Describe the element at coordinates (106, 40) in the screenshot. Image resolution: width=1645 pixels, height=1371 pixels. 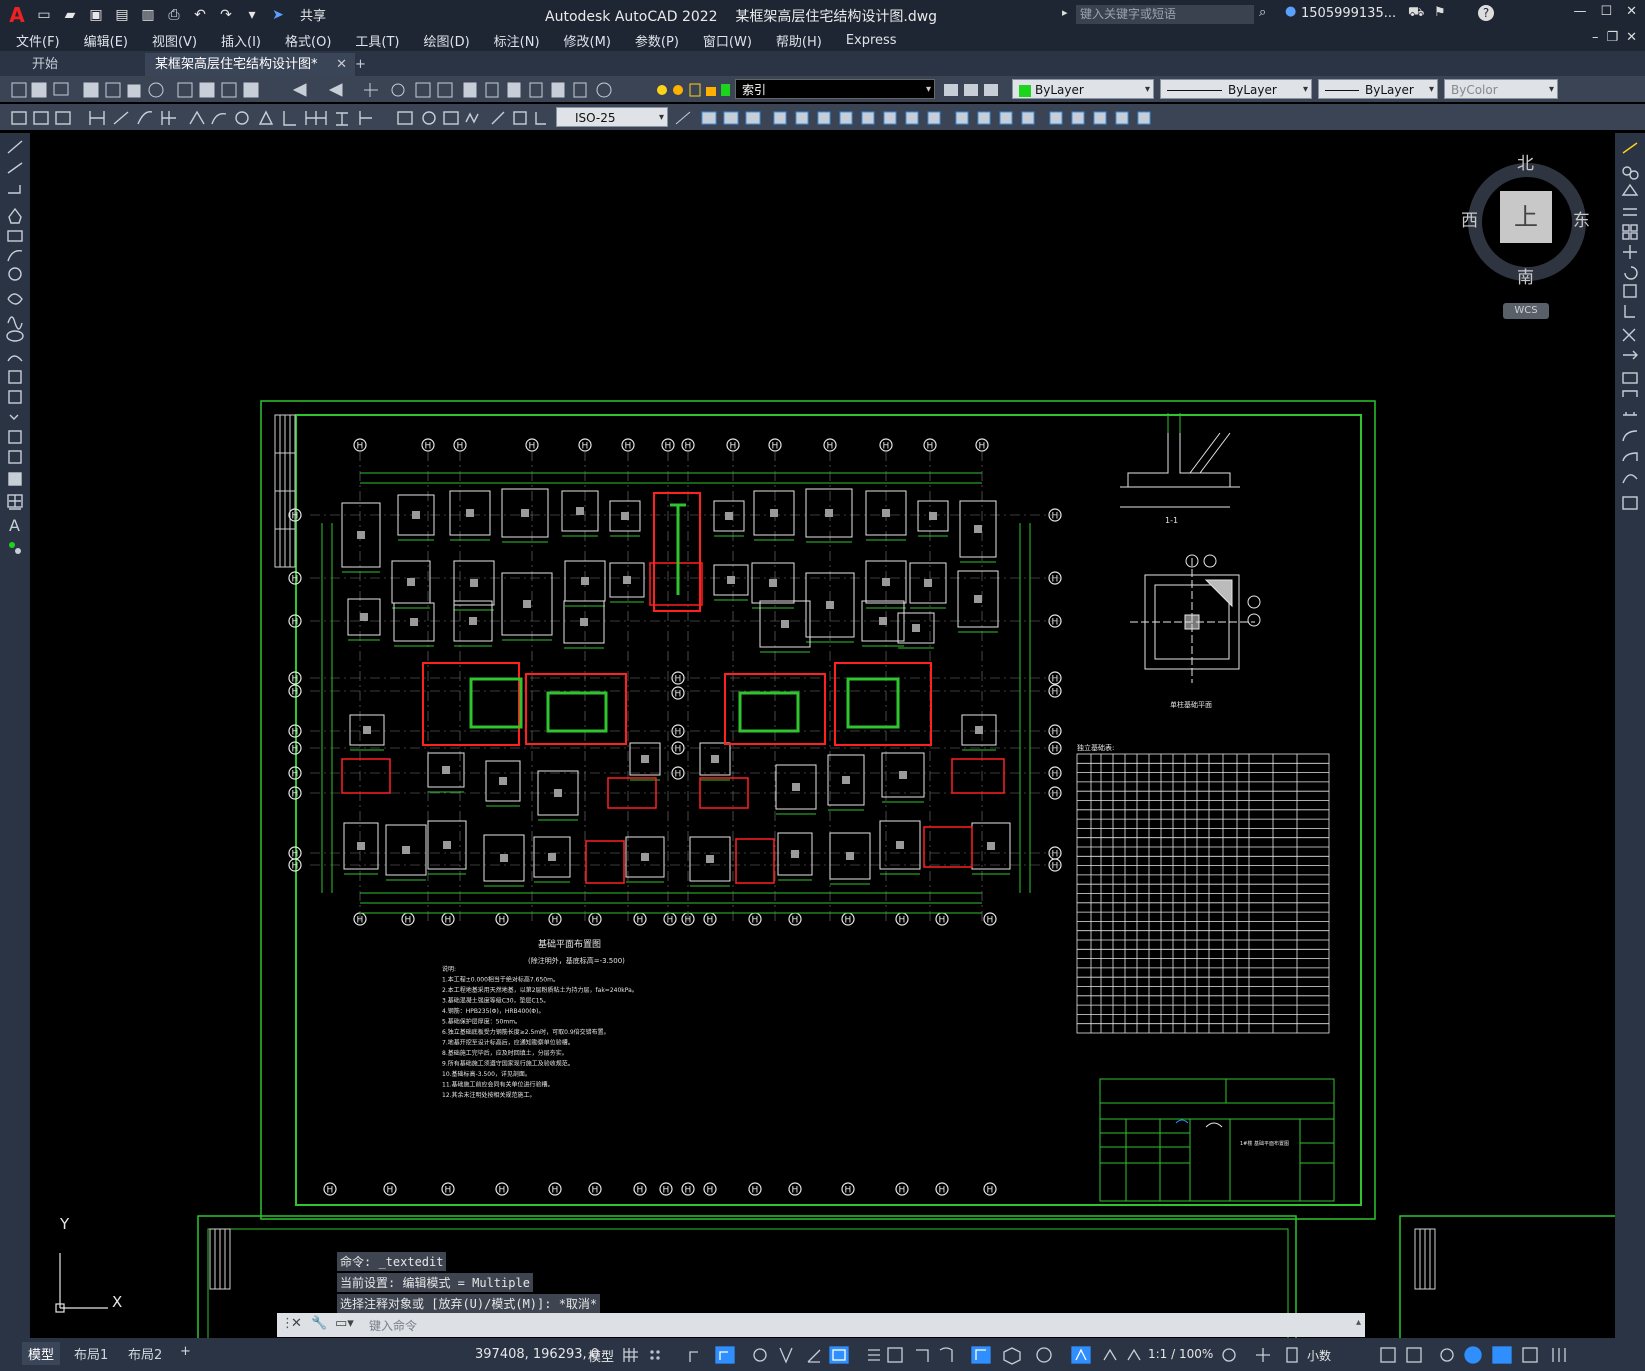
I see `menu-edit: 编辑(E)` at that location.